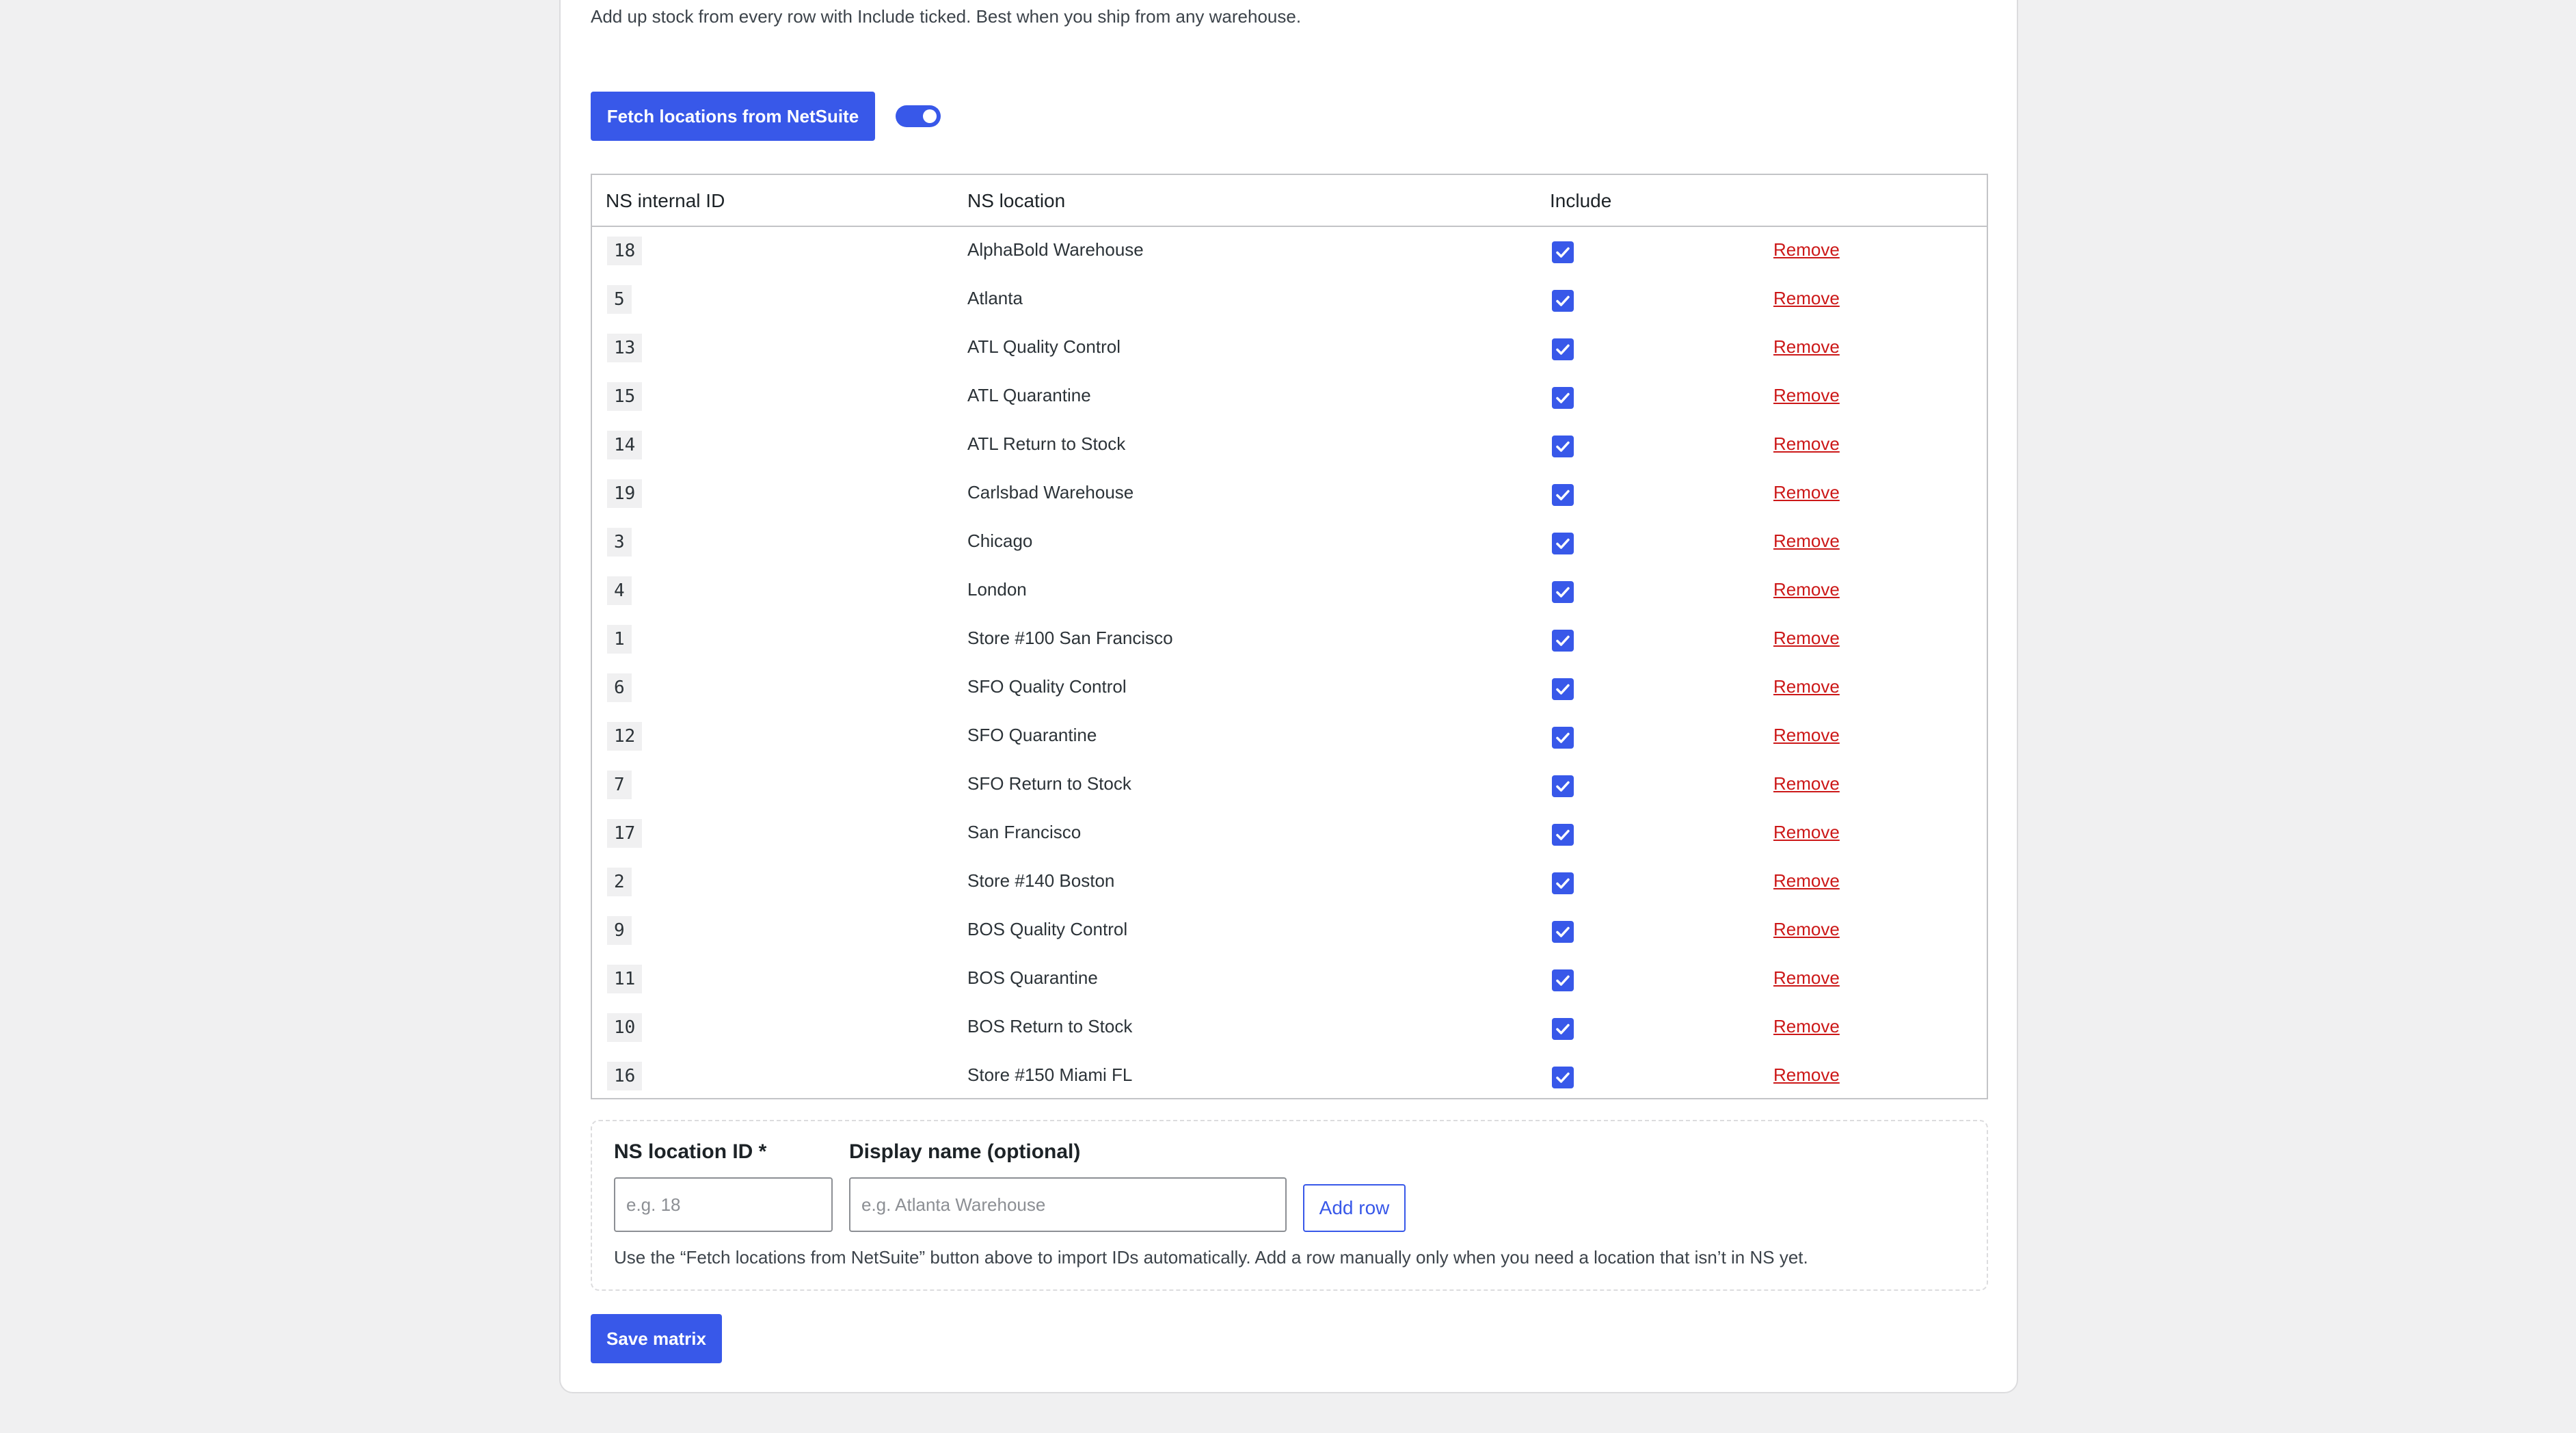 Image resolution: width=2576 pixels, height=1433 pixels. What do you see at coordinates (918, 116) in the screenshot?
I see `auto-fetch-toggle` at bounding box center [918, 116].